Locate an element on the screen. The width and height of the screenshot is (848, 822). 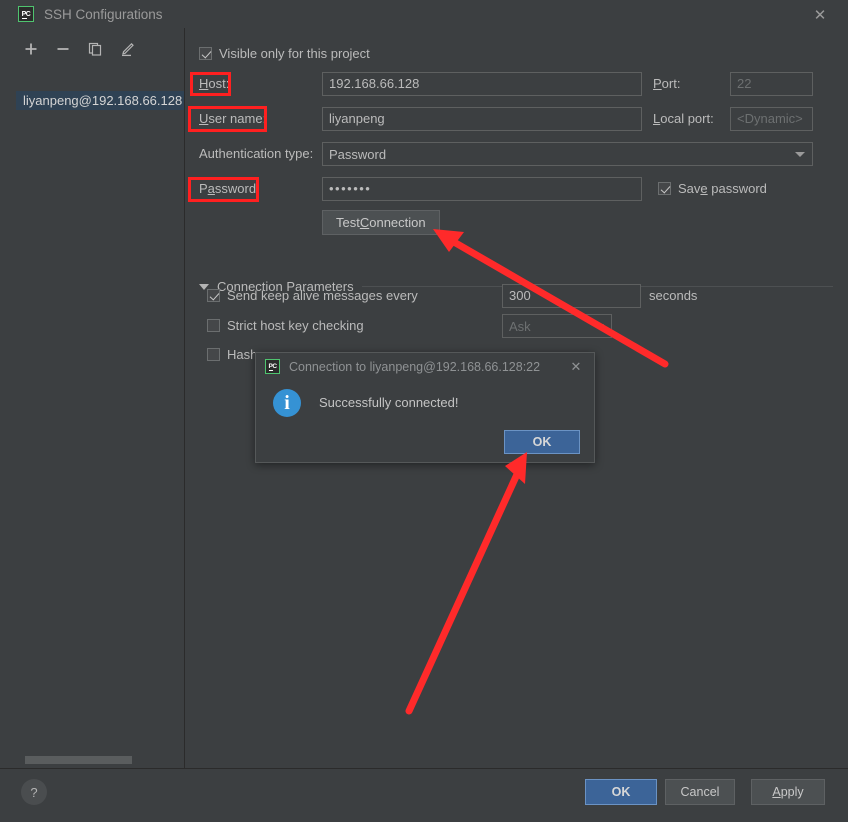
checkbox-label: Save password is located at coordinates (722, 188).